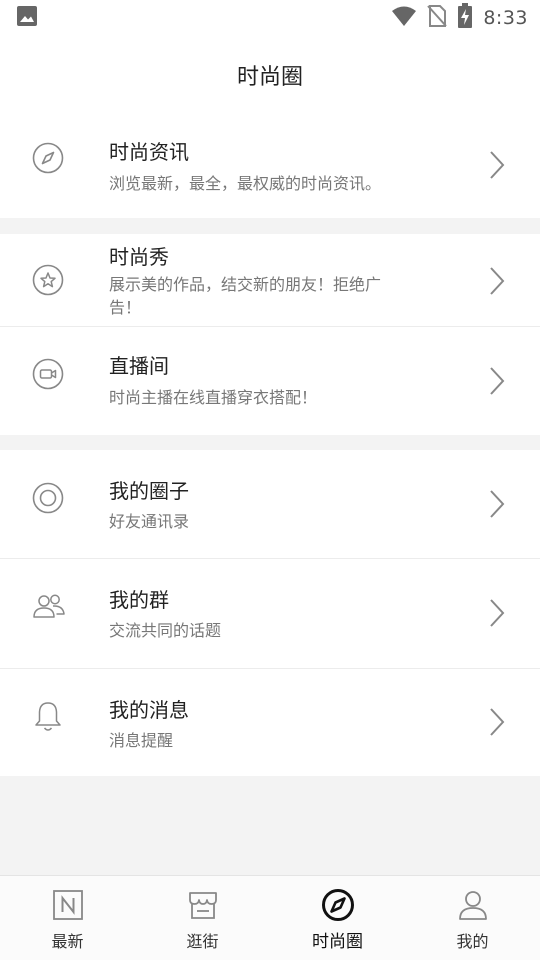 This screenshot has height=960, width=540. Describe the element at coordinates (270, 18) in the screenshot. I see `status-bar: 8:33` at that location.